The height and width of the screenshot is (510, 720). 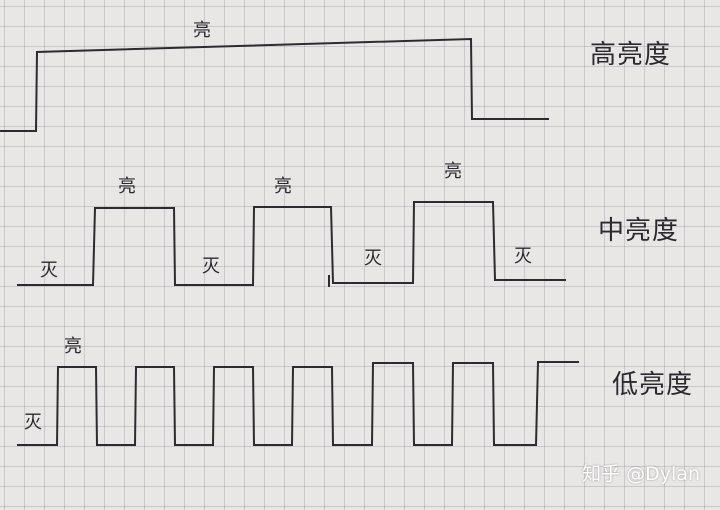 I want to click on off-label-medium-3: 灭, so click(x=373, y=258).